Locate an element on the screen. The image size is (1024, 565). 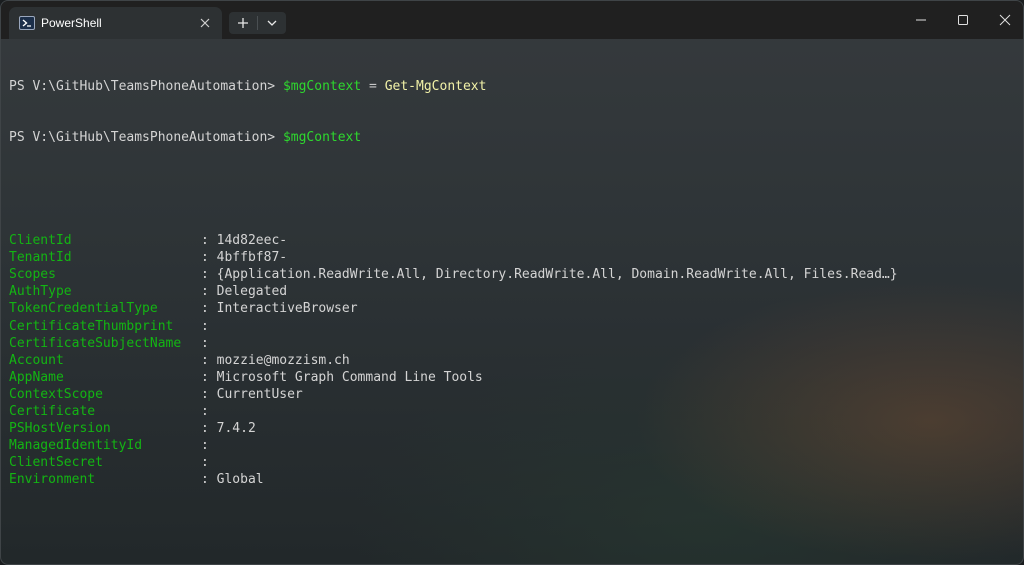
property-key: ClientId is located at coordinates (40, 241).